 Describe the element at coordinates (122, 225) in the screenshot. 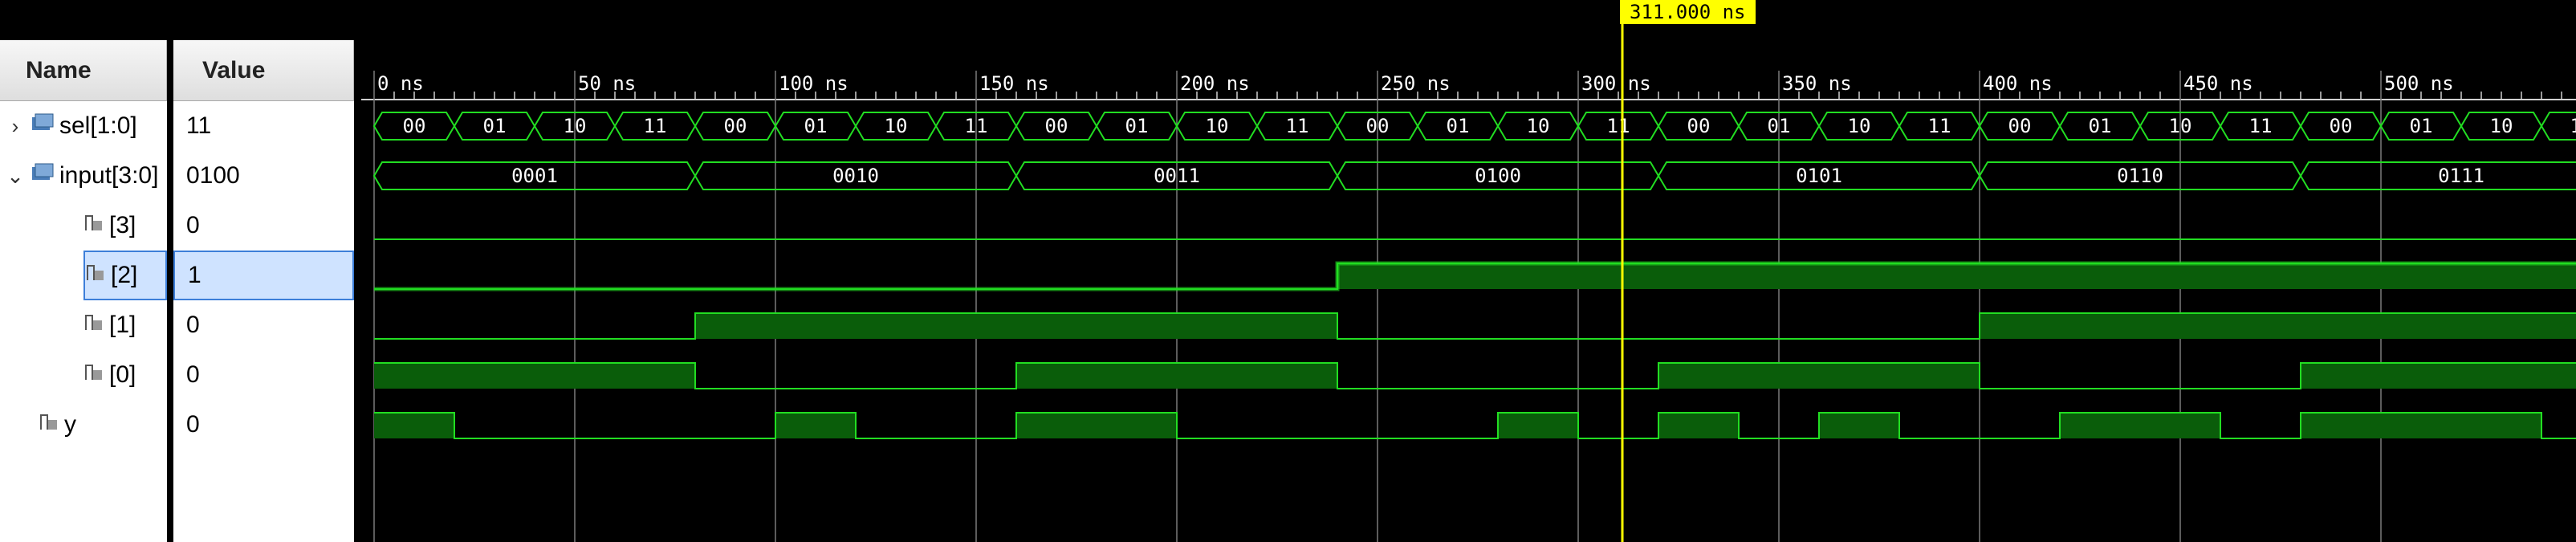

I see `signal-name: [3]` at that location.